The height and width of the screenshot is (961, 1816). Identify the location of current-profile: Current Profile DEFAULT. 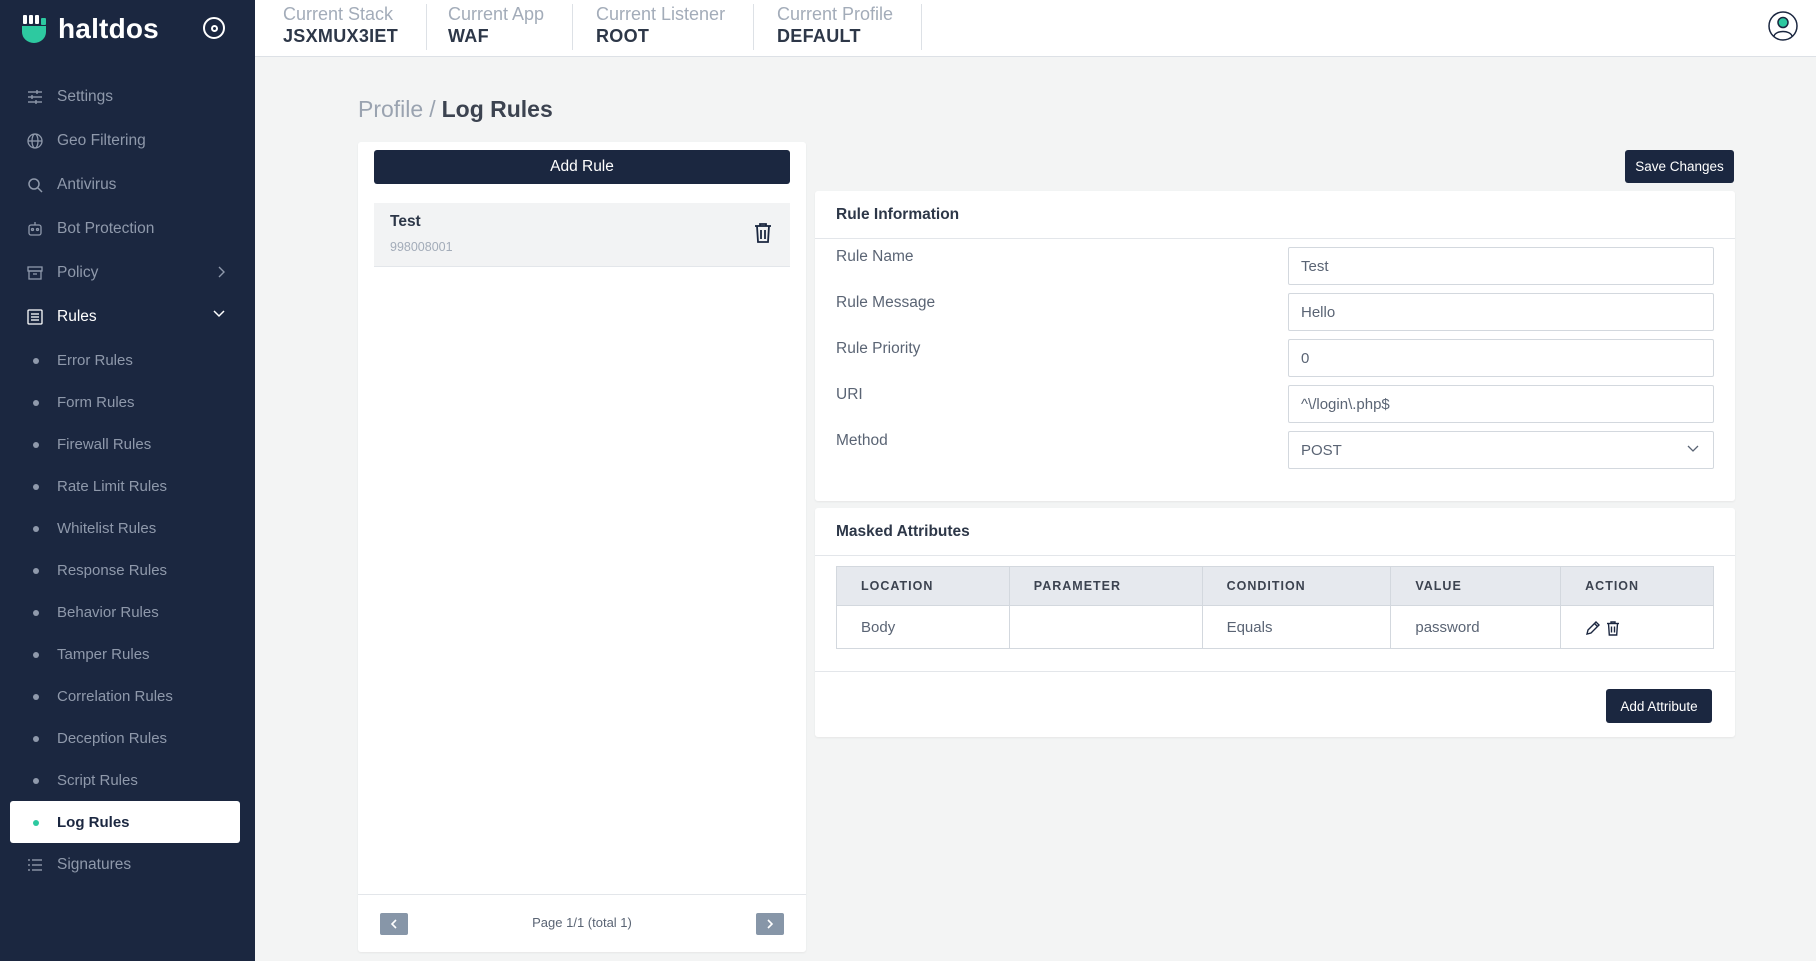
(836, 27).